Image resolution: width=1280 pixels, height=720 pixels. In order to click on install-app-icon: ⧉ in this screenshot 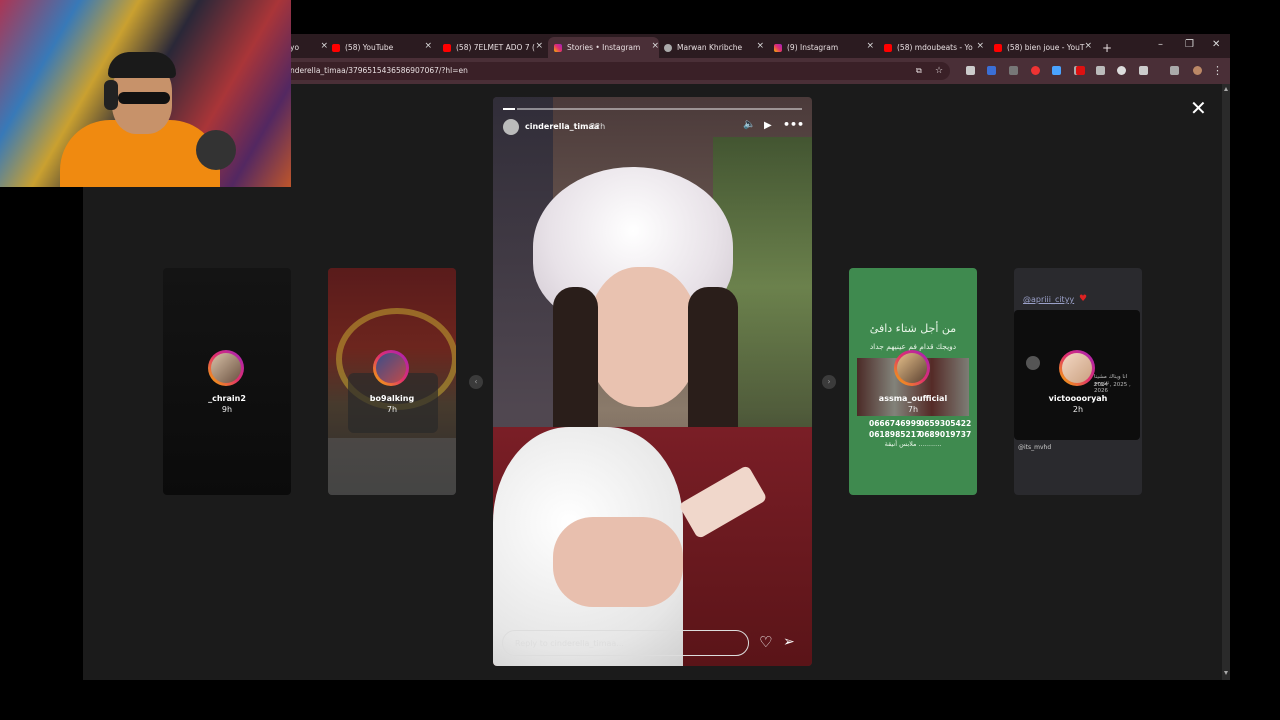, I will do `click(919, 71)`.